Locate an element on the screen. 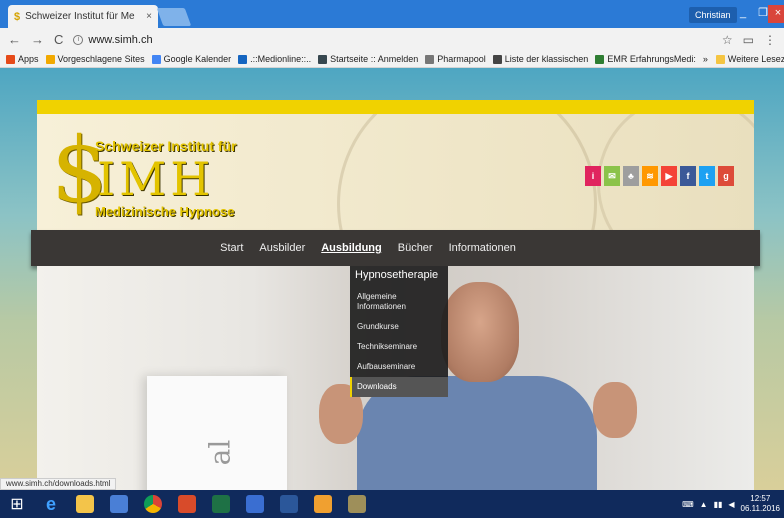 Image resolution: width=784 pixels, height=518 pixels. tab-title: Schweizer Institut für Me is located at coordinates (80, 16).